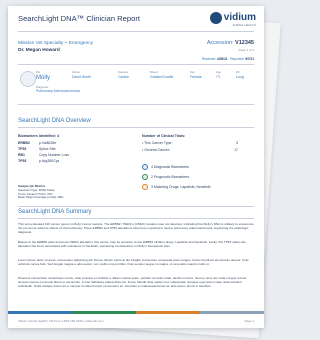 The width and height of the screenshot is (320, 340). I want to click on summary-heading: SearchLight DNA Summary, so click(55, 212).